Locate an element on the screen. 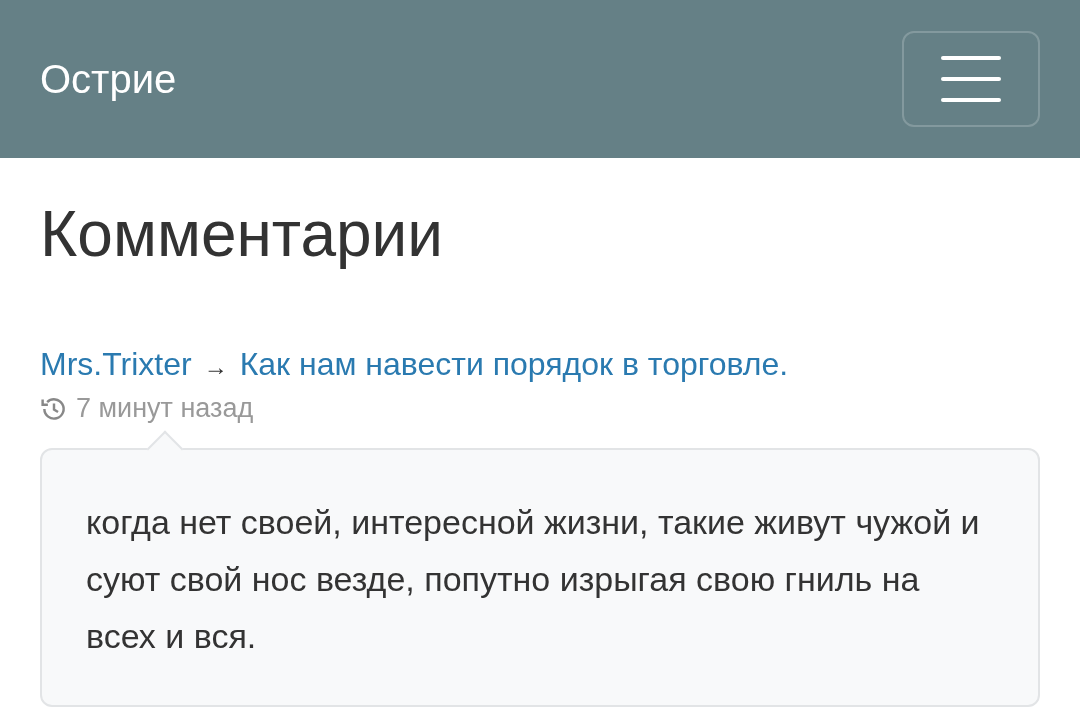 The width and height of the screenshot is (1080, 711). site-brand-link: Острие is located at coordinates (108, 79).